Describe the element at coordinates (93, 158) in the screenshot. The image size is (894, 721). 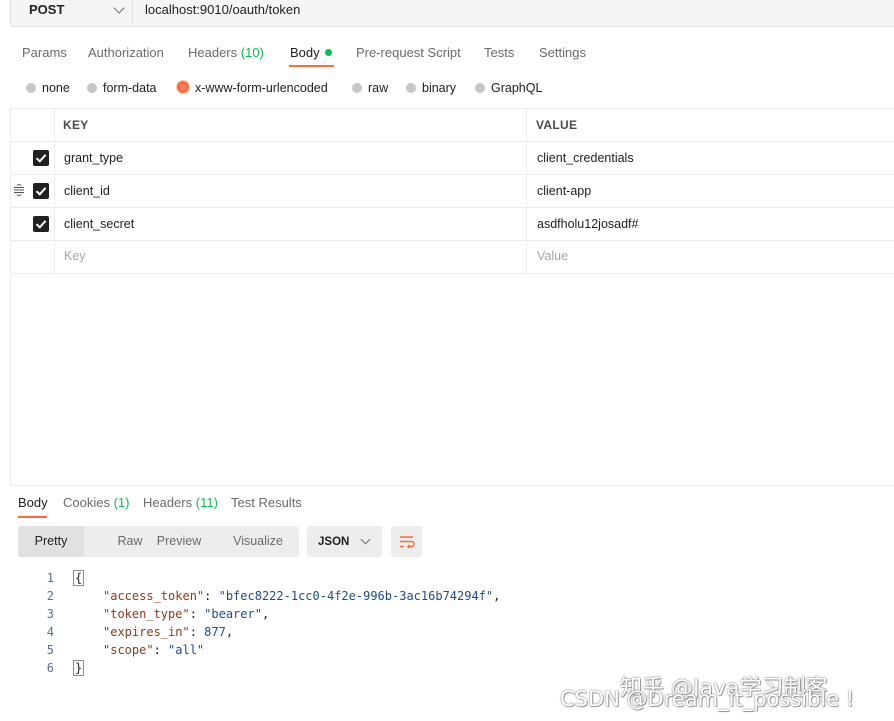
I see `param-key: grant_type` at that location.